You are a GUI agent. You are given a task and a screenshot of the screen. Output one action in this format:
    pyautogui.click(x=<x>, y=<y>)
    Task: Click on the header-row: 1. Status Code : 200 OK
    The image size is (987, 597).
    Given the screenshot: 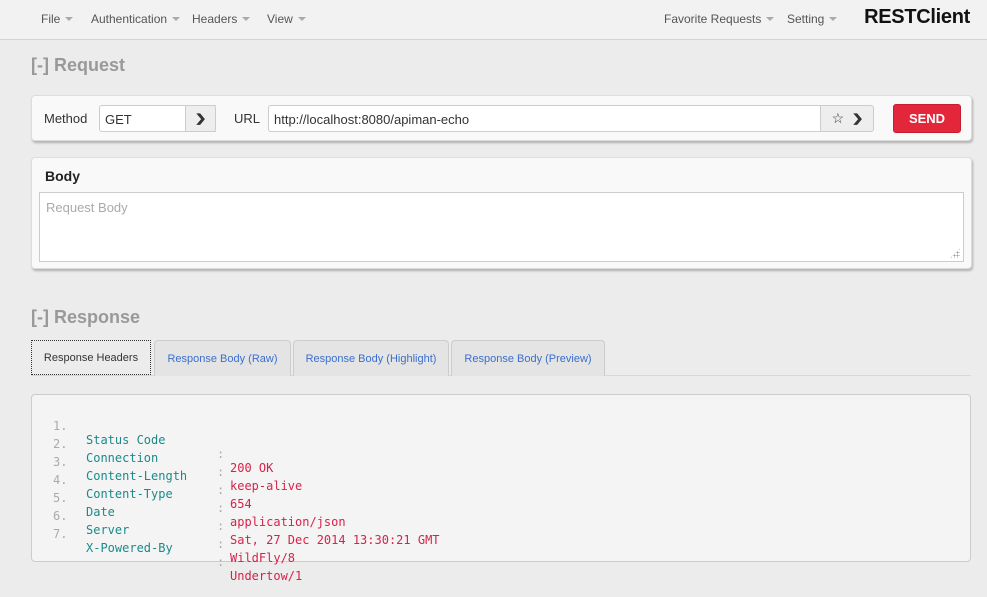 What is the action you would take?
    pyautogui.click(x=152, y=440)
    